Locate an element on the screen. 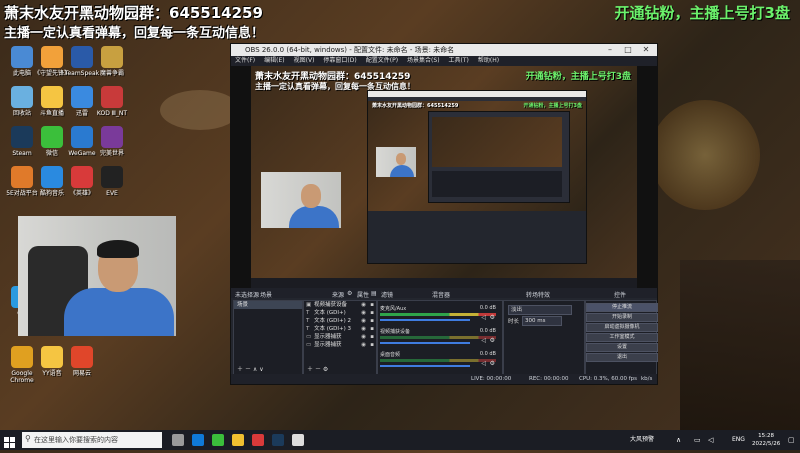 This screenshot has height=453, width=800. controls-header: 控件 is located at coordinates (620, 295).